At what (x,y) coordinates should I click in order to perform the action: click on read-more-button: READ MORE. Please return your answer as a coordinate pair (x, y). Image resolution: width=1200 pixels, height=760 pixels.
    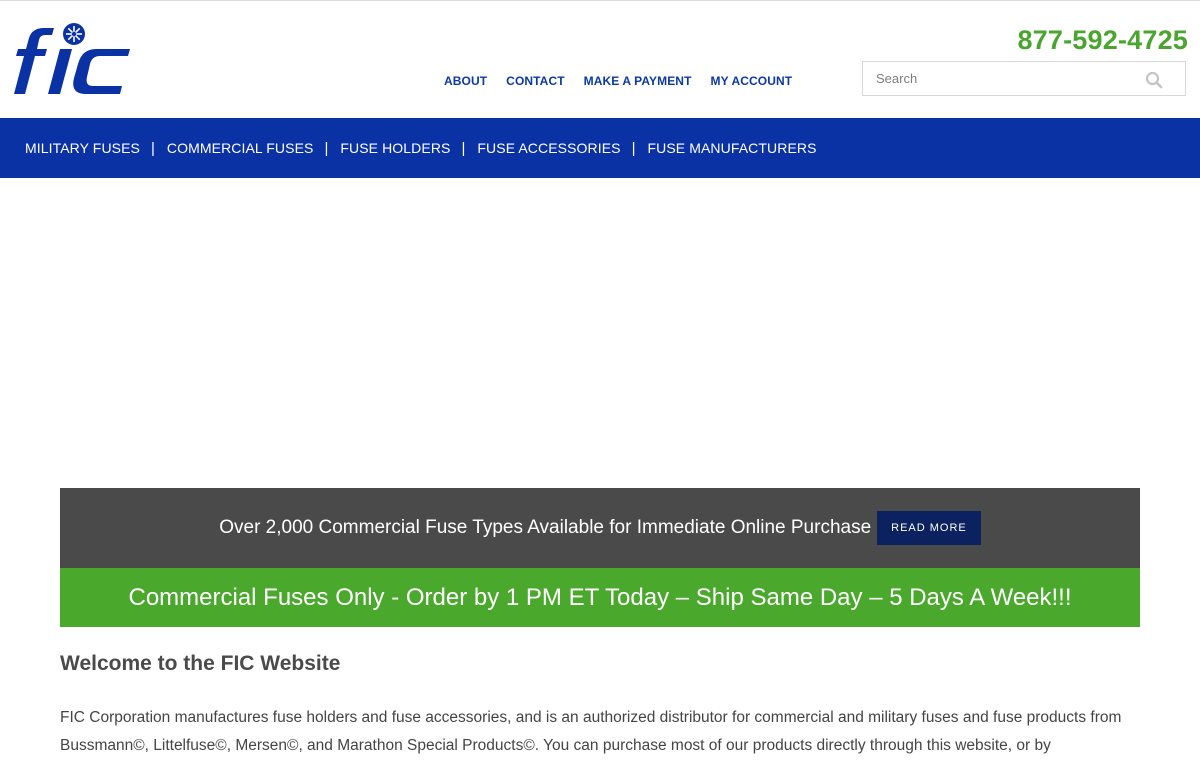
    Looking at the image, I should click on (929, 528).